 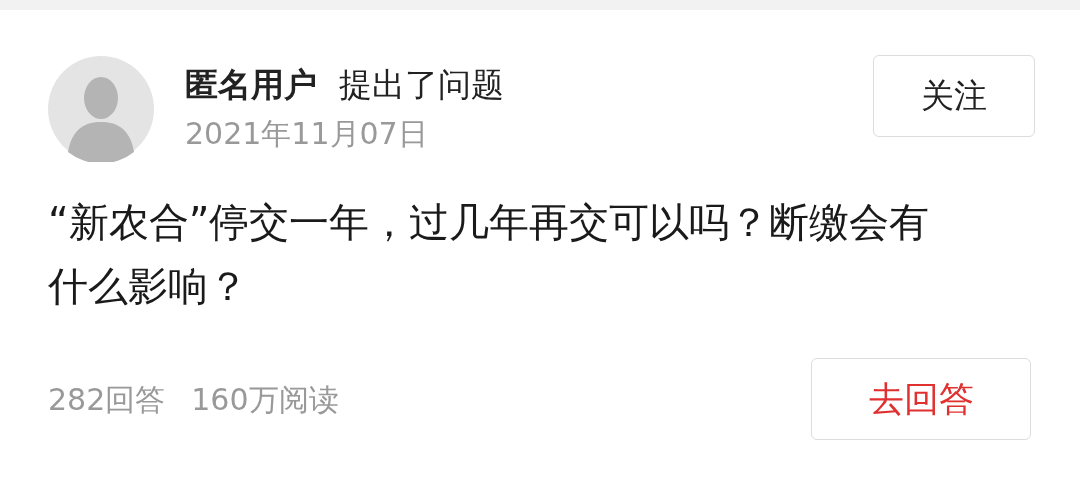 What do you see at coordinates (265, 399) in the screenshot?
I see `stat-text: 160万阅读` at bounding box center [265, 399].